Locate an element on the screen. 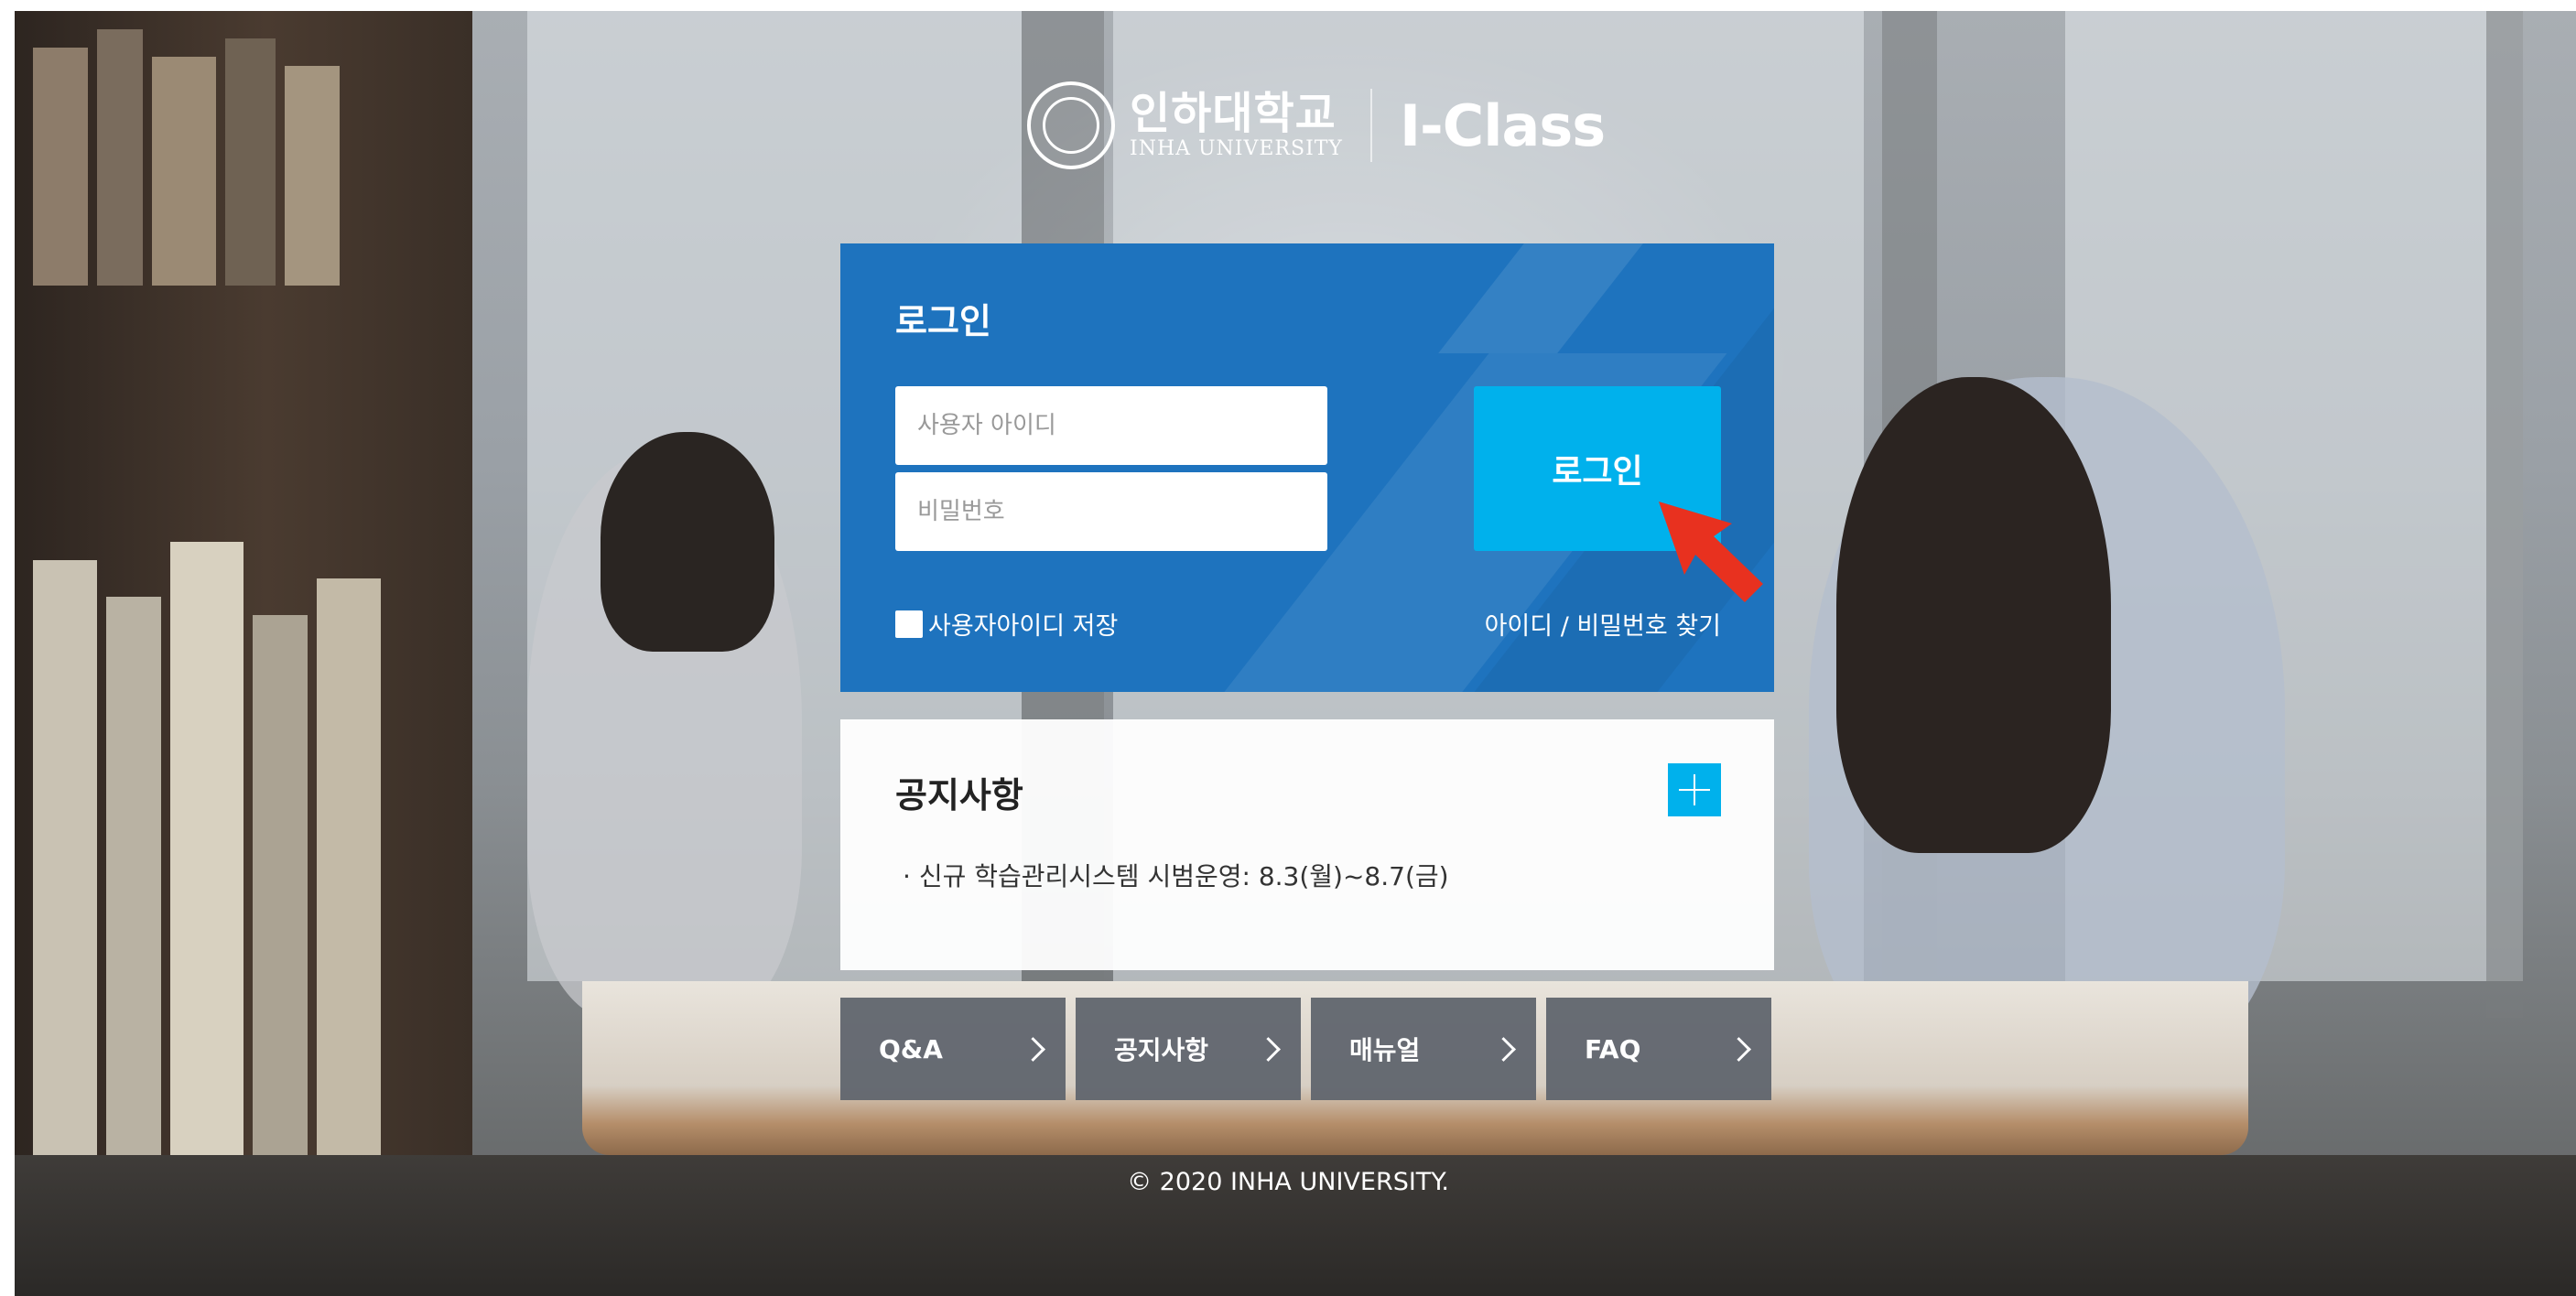 This screenshot has width=2576, height=1296. username-input is located at coordinates (1111, 425).